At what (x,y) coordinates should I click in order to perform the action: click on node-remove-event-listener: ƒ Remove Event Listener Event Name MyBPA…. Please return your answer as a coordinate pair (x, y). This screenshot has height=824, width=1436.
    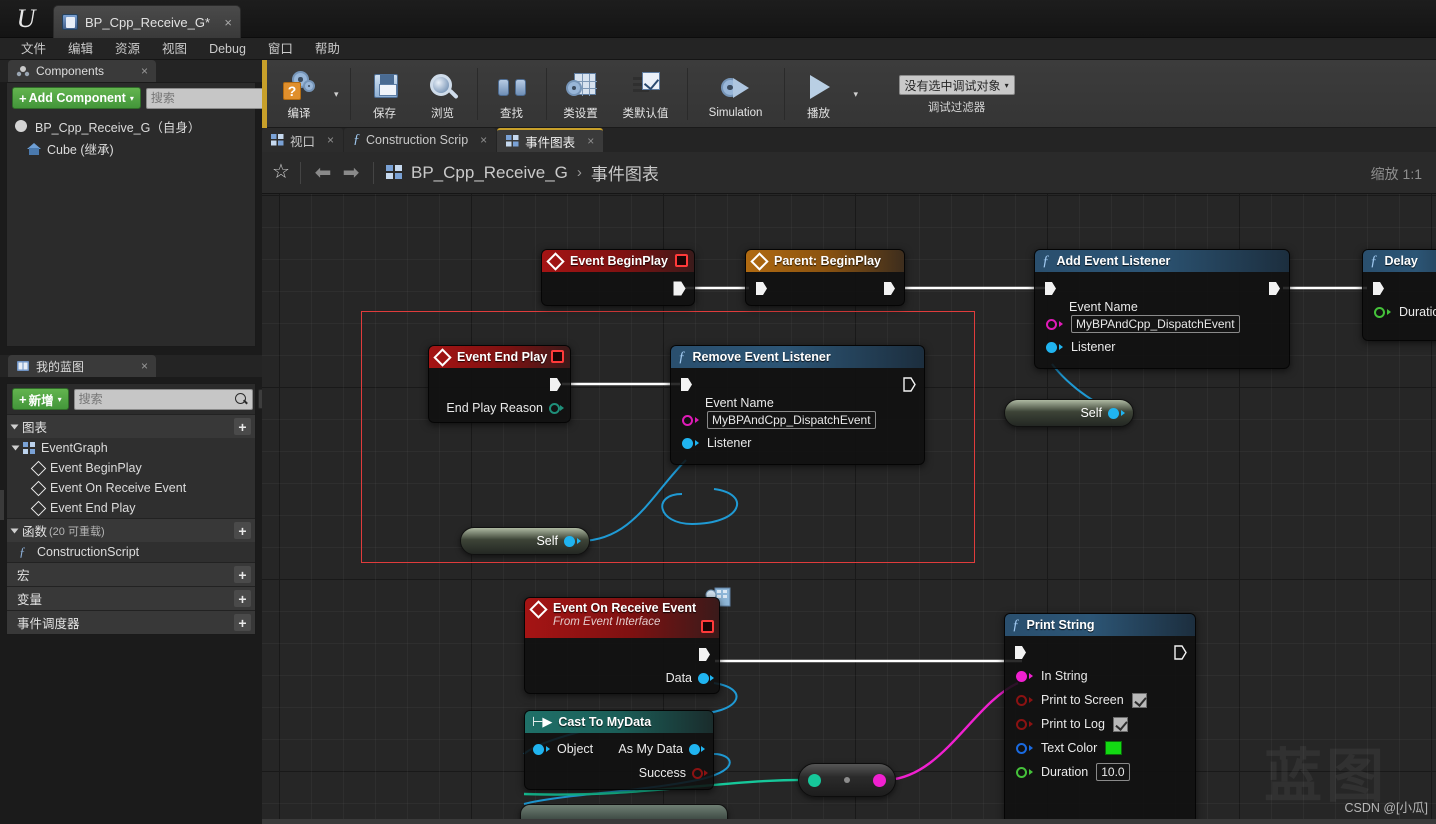
    Looking at the image, I should click on (797, 405).